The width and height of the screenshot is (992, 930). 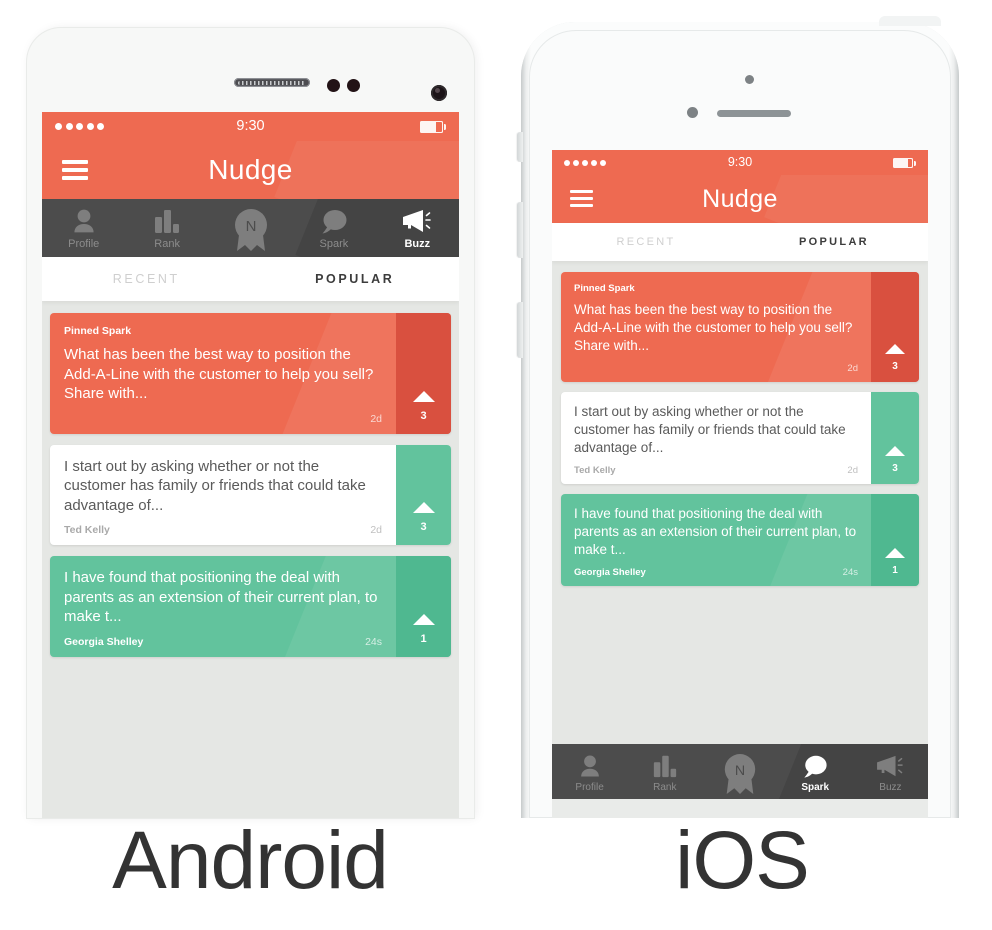 I want to click on android-tab-bar: Profile Rank N Spark Buzz, so click(x=250, y=228).